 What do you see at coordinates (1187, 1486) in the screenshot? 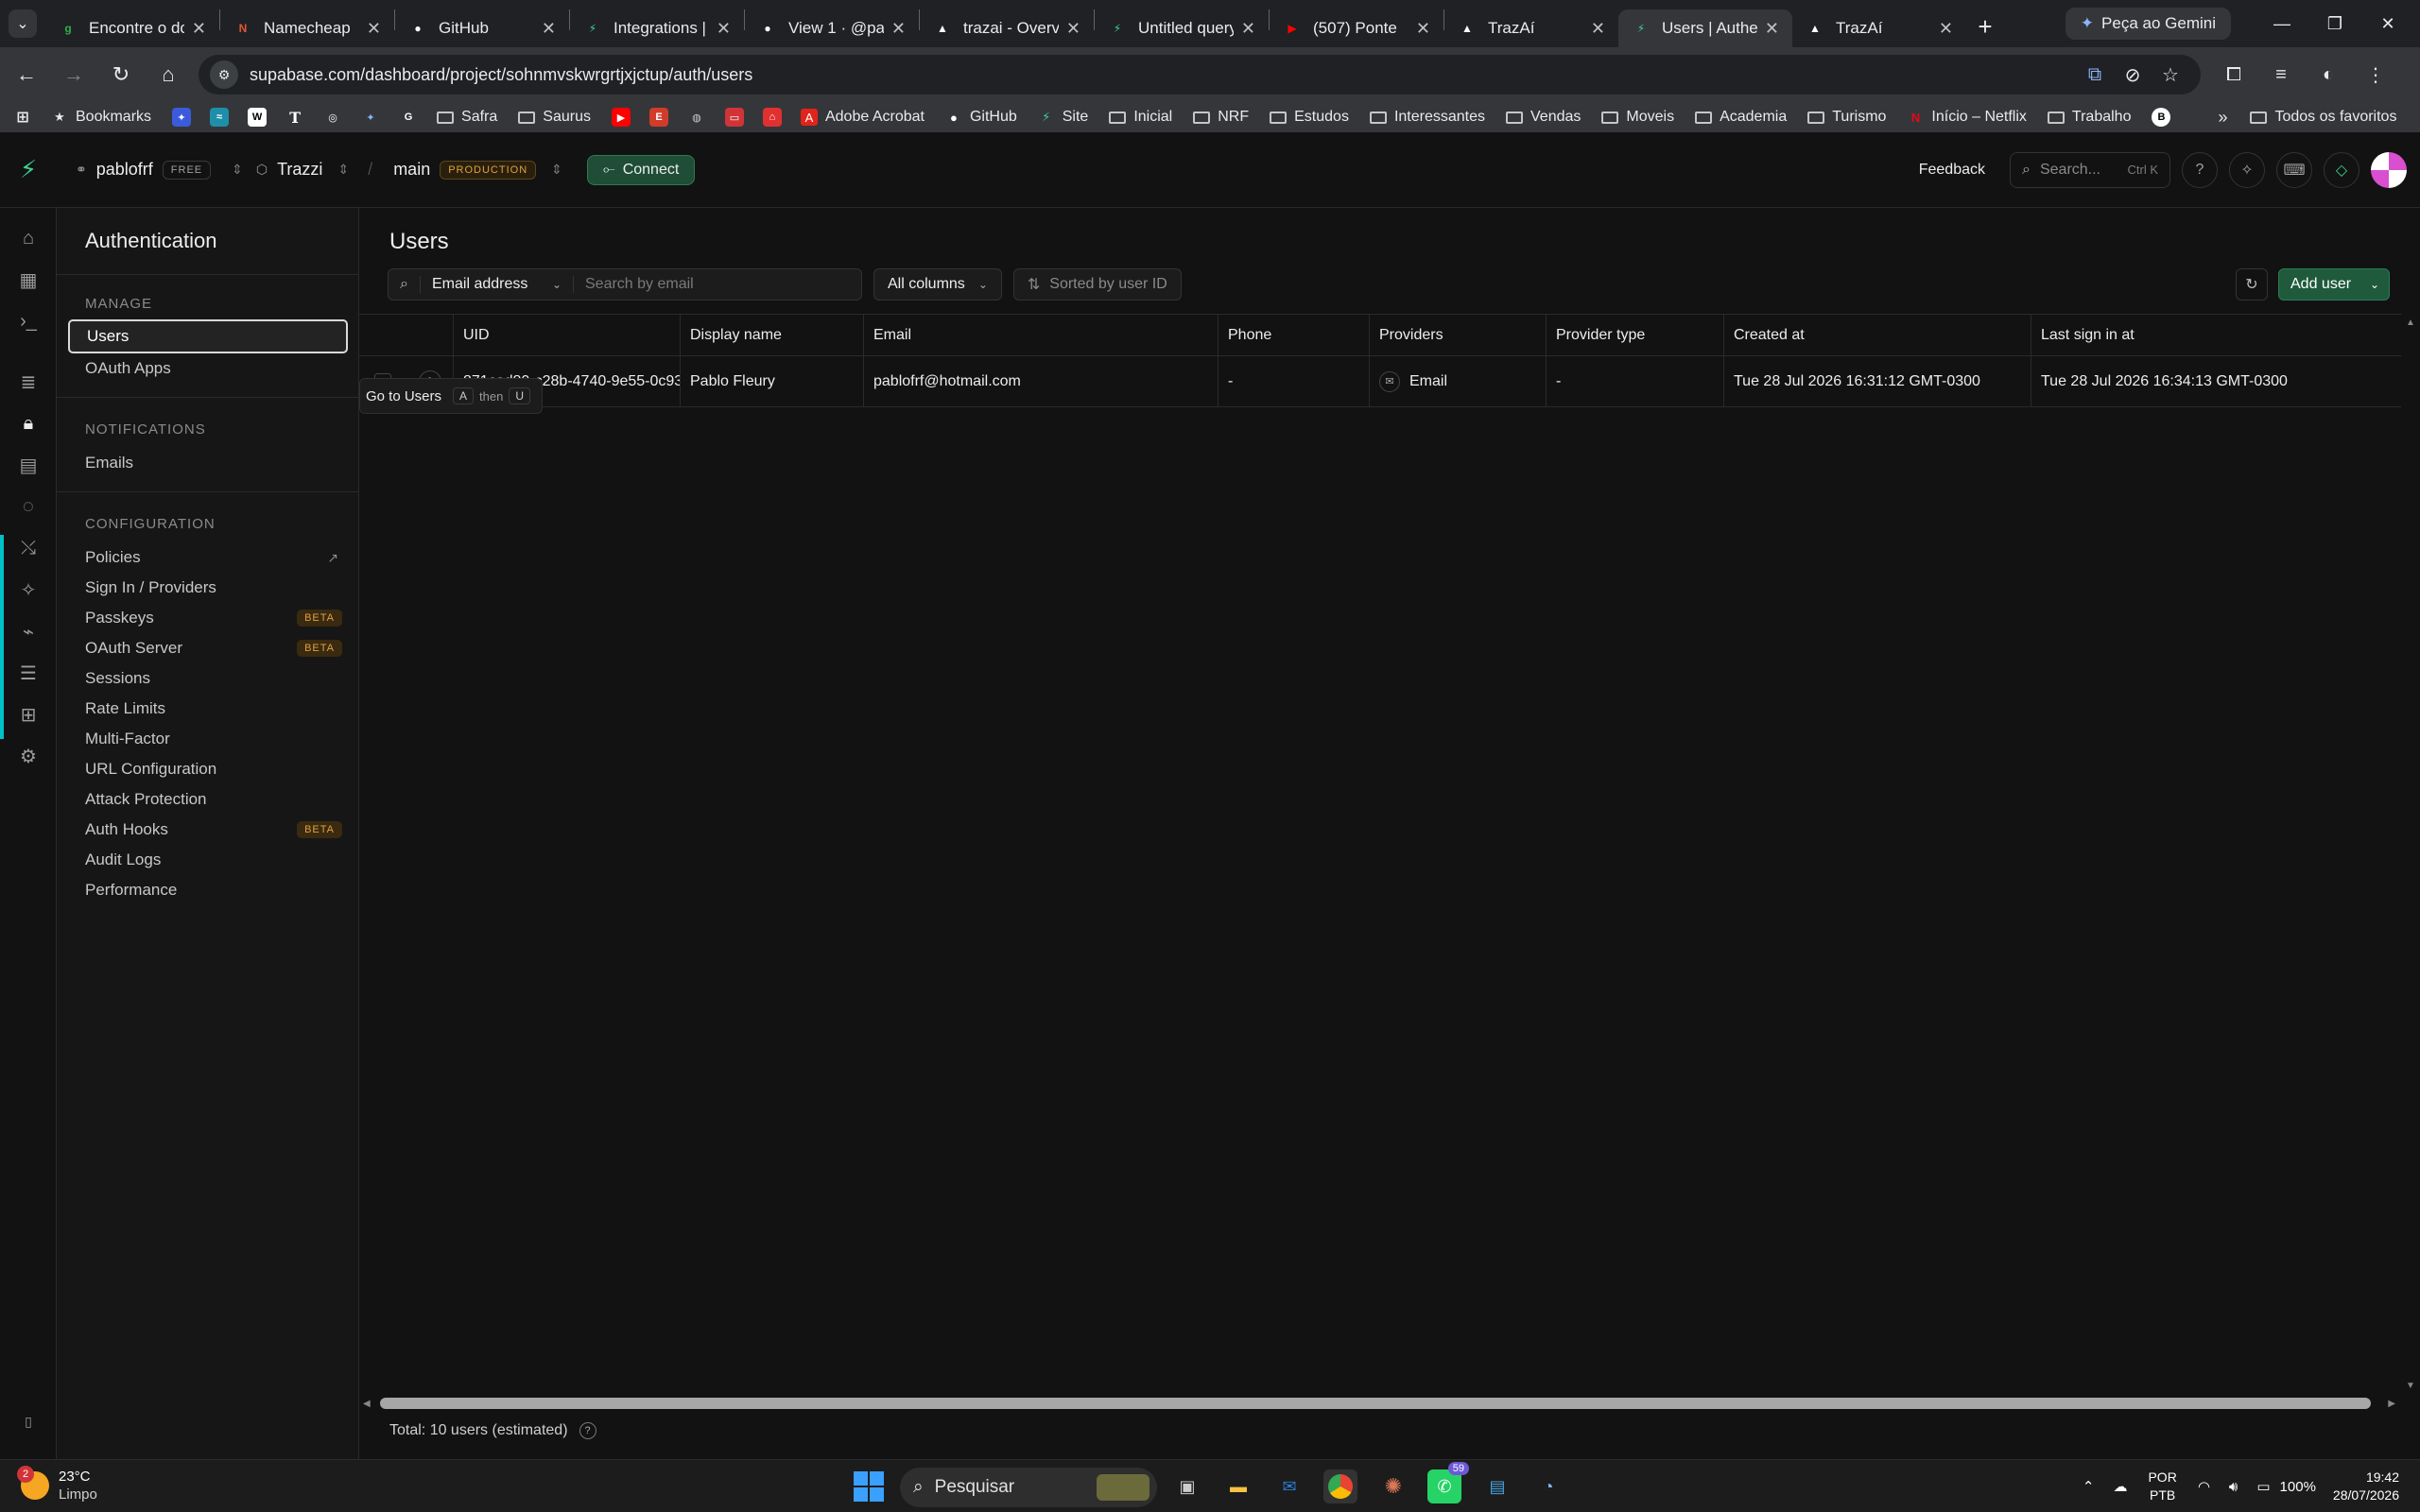
I see `task-view-icon: ▣` at bounding box center [1187, 1486].